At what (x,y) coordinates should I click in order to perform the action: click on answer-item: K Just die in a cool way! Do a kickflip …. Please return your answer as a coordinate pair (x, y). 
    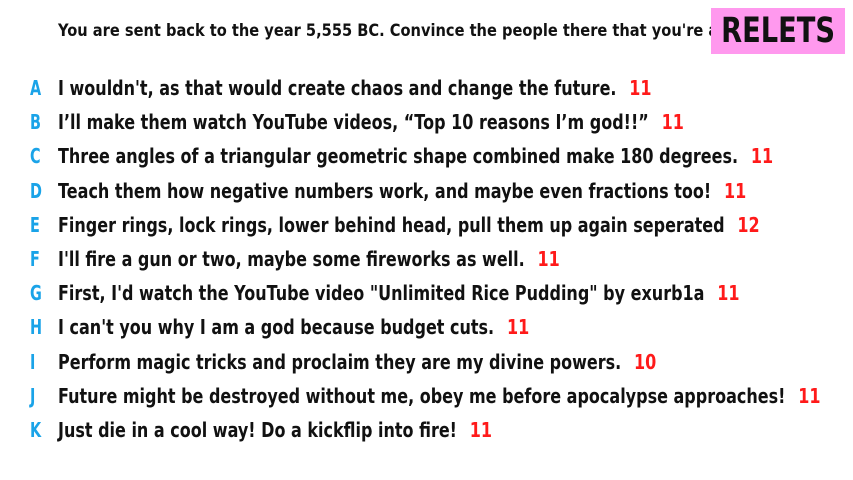
    Looking at the image, I should click on (426, 428).